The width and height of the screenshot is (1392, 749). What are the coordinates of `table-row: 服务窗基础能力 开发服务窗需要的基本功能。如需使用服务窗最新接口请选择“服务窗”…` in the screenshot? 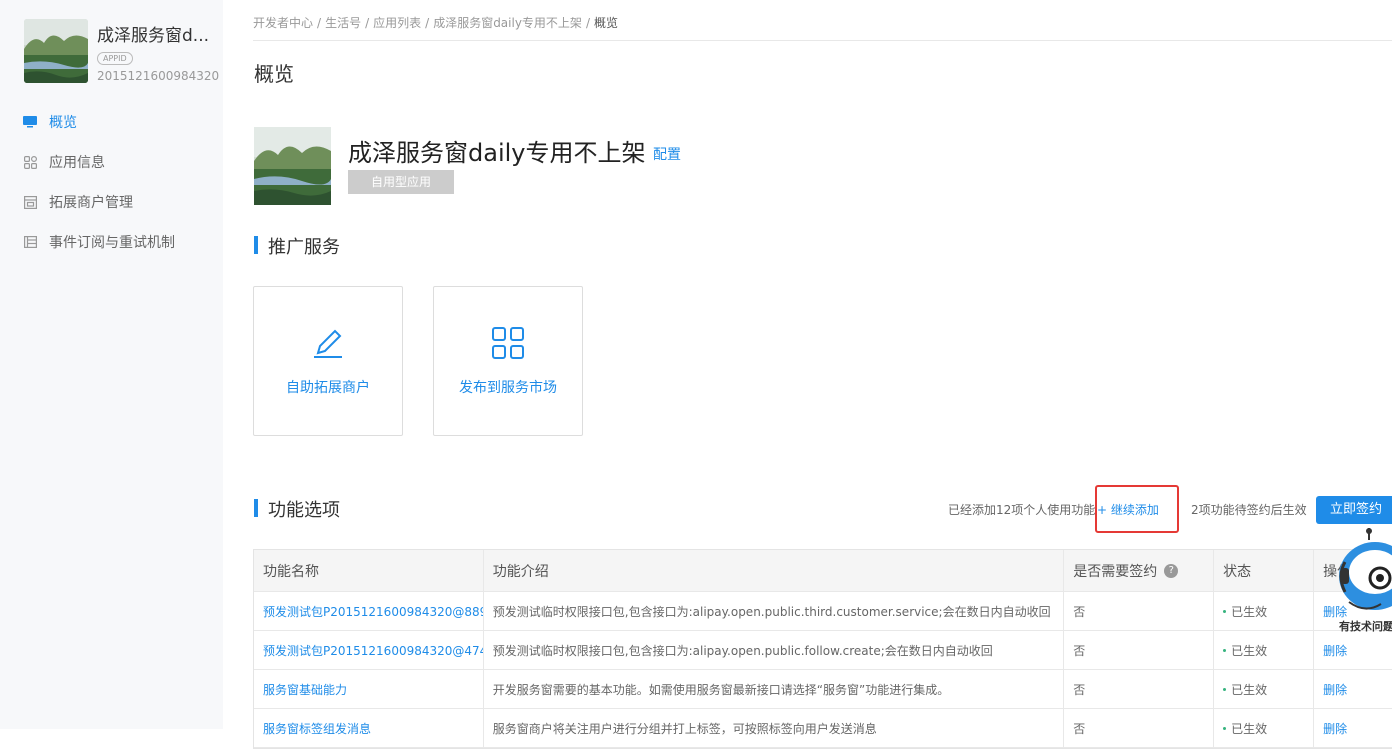 It's located at (823, 689).